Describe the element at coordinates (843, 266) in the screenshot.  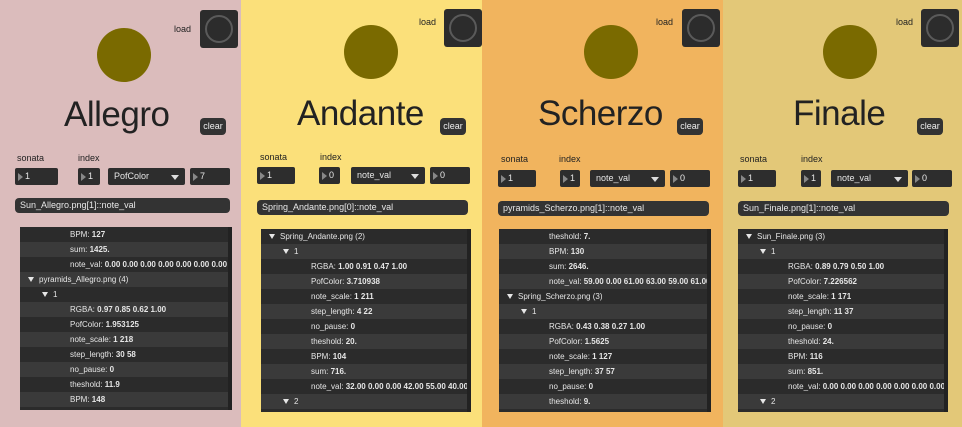
I see `tree-row: RGBA: 0.89 0.79 0.50 1.00` at that location.